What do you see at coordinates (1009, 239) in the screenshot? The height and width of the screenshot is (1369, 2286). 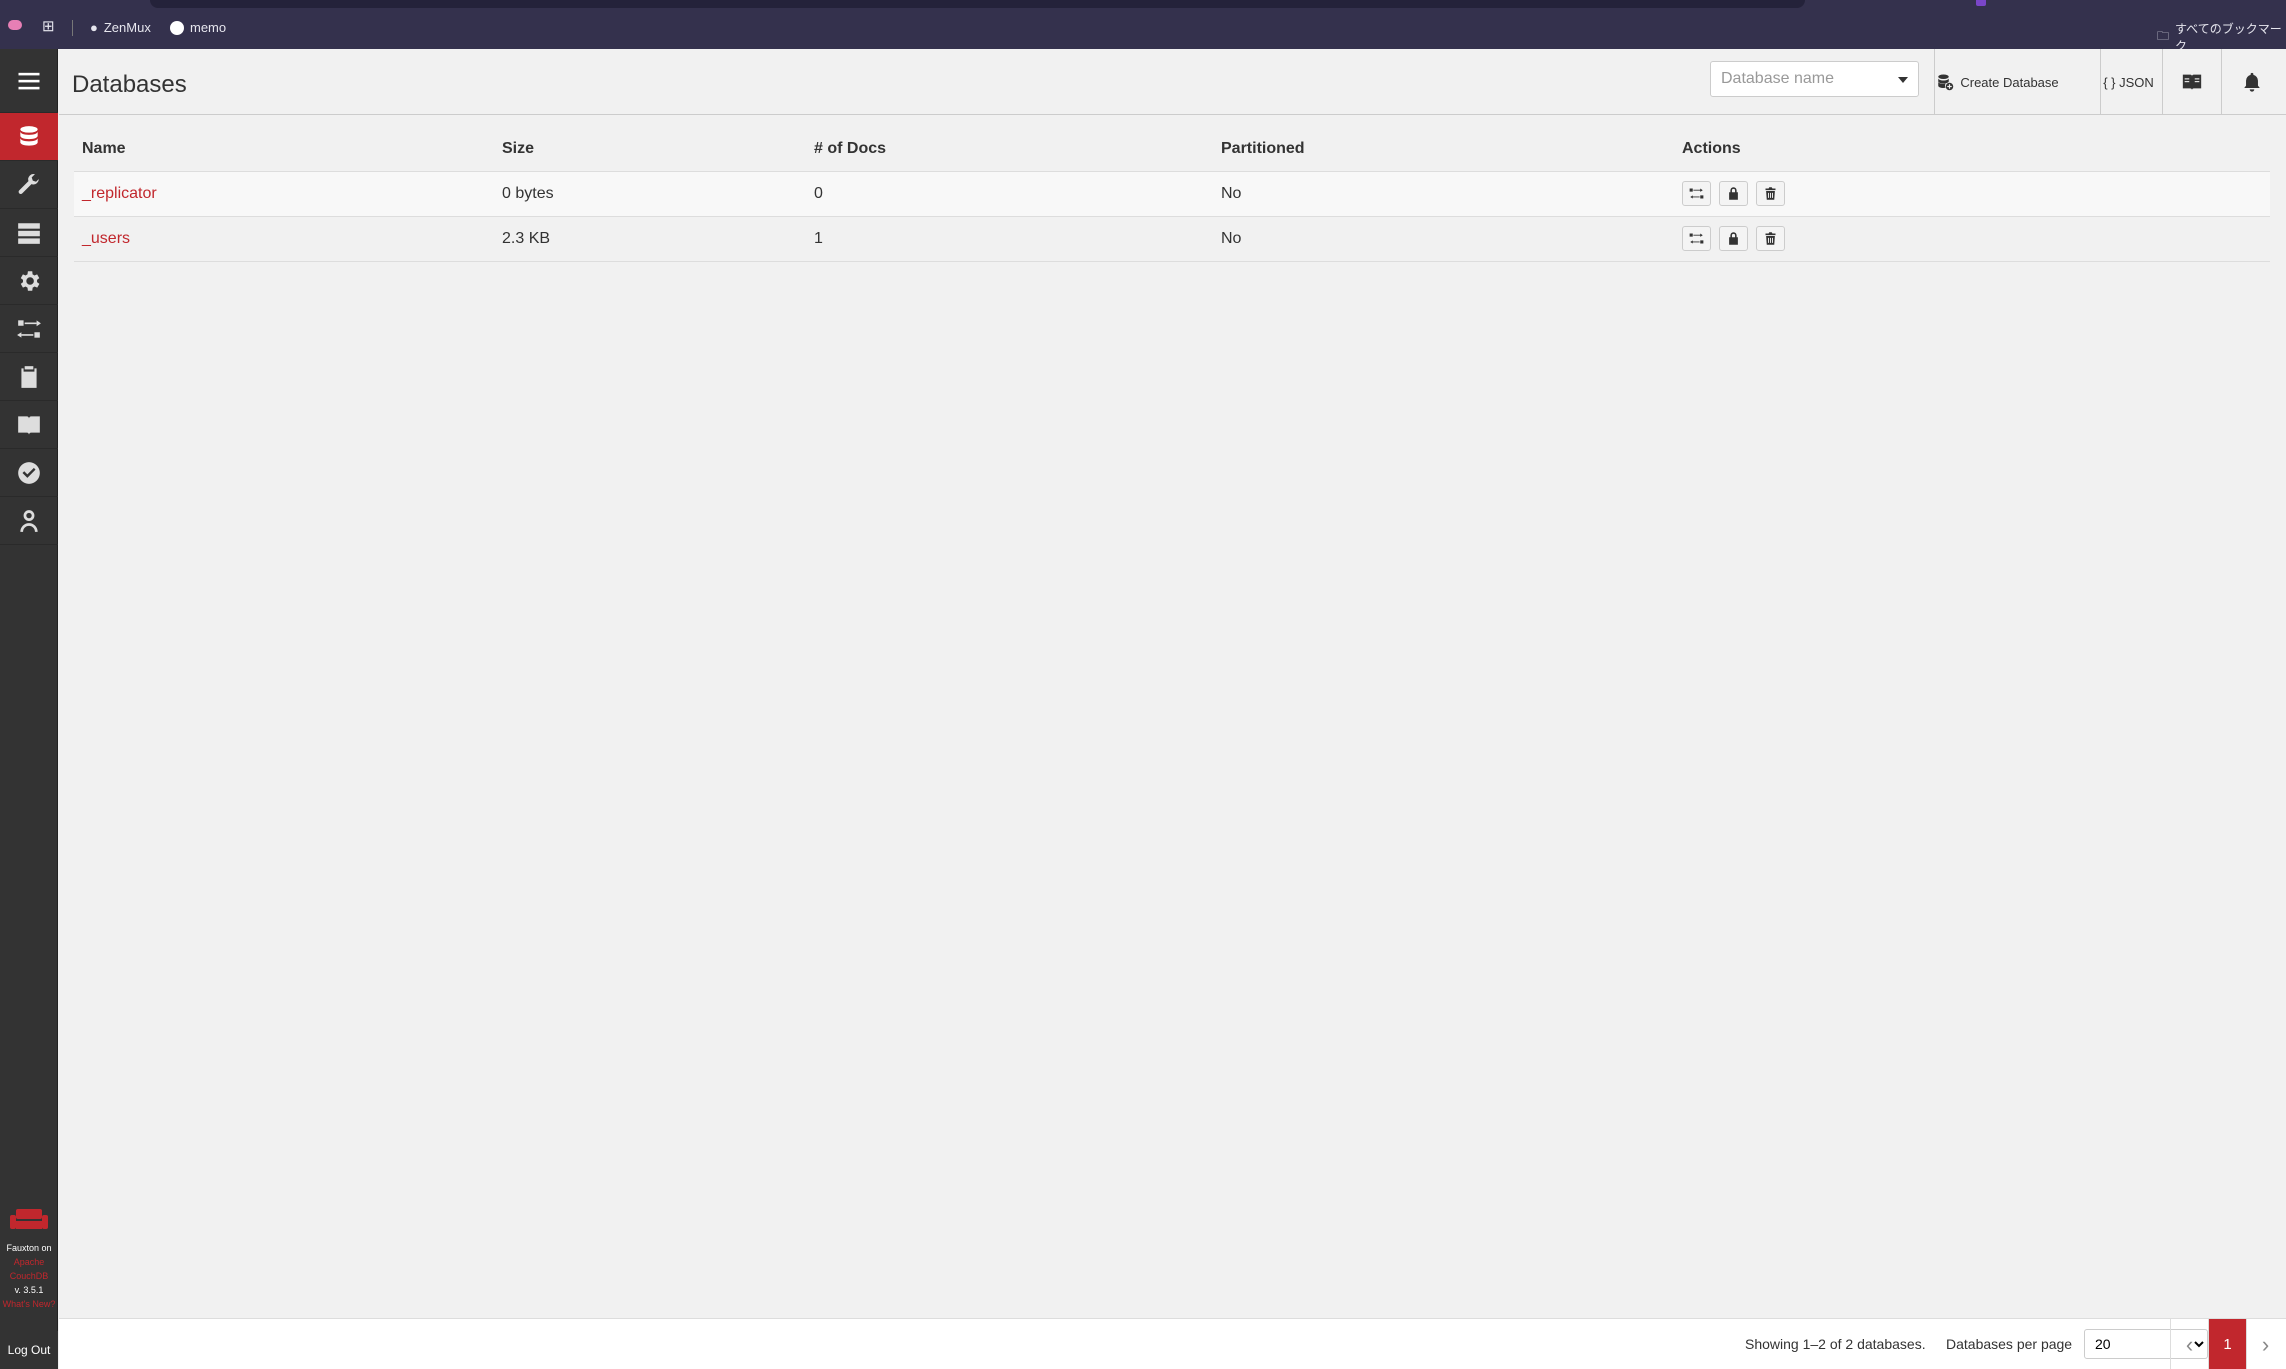 I see `cell-docs: 1` at bounding box center [1009, 239].